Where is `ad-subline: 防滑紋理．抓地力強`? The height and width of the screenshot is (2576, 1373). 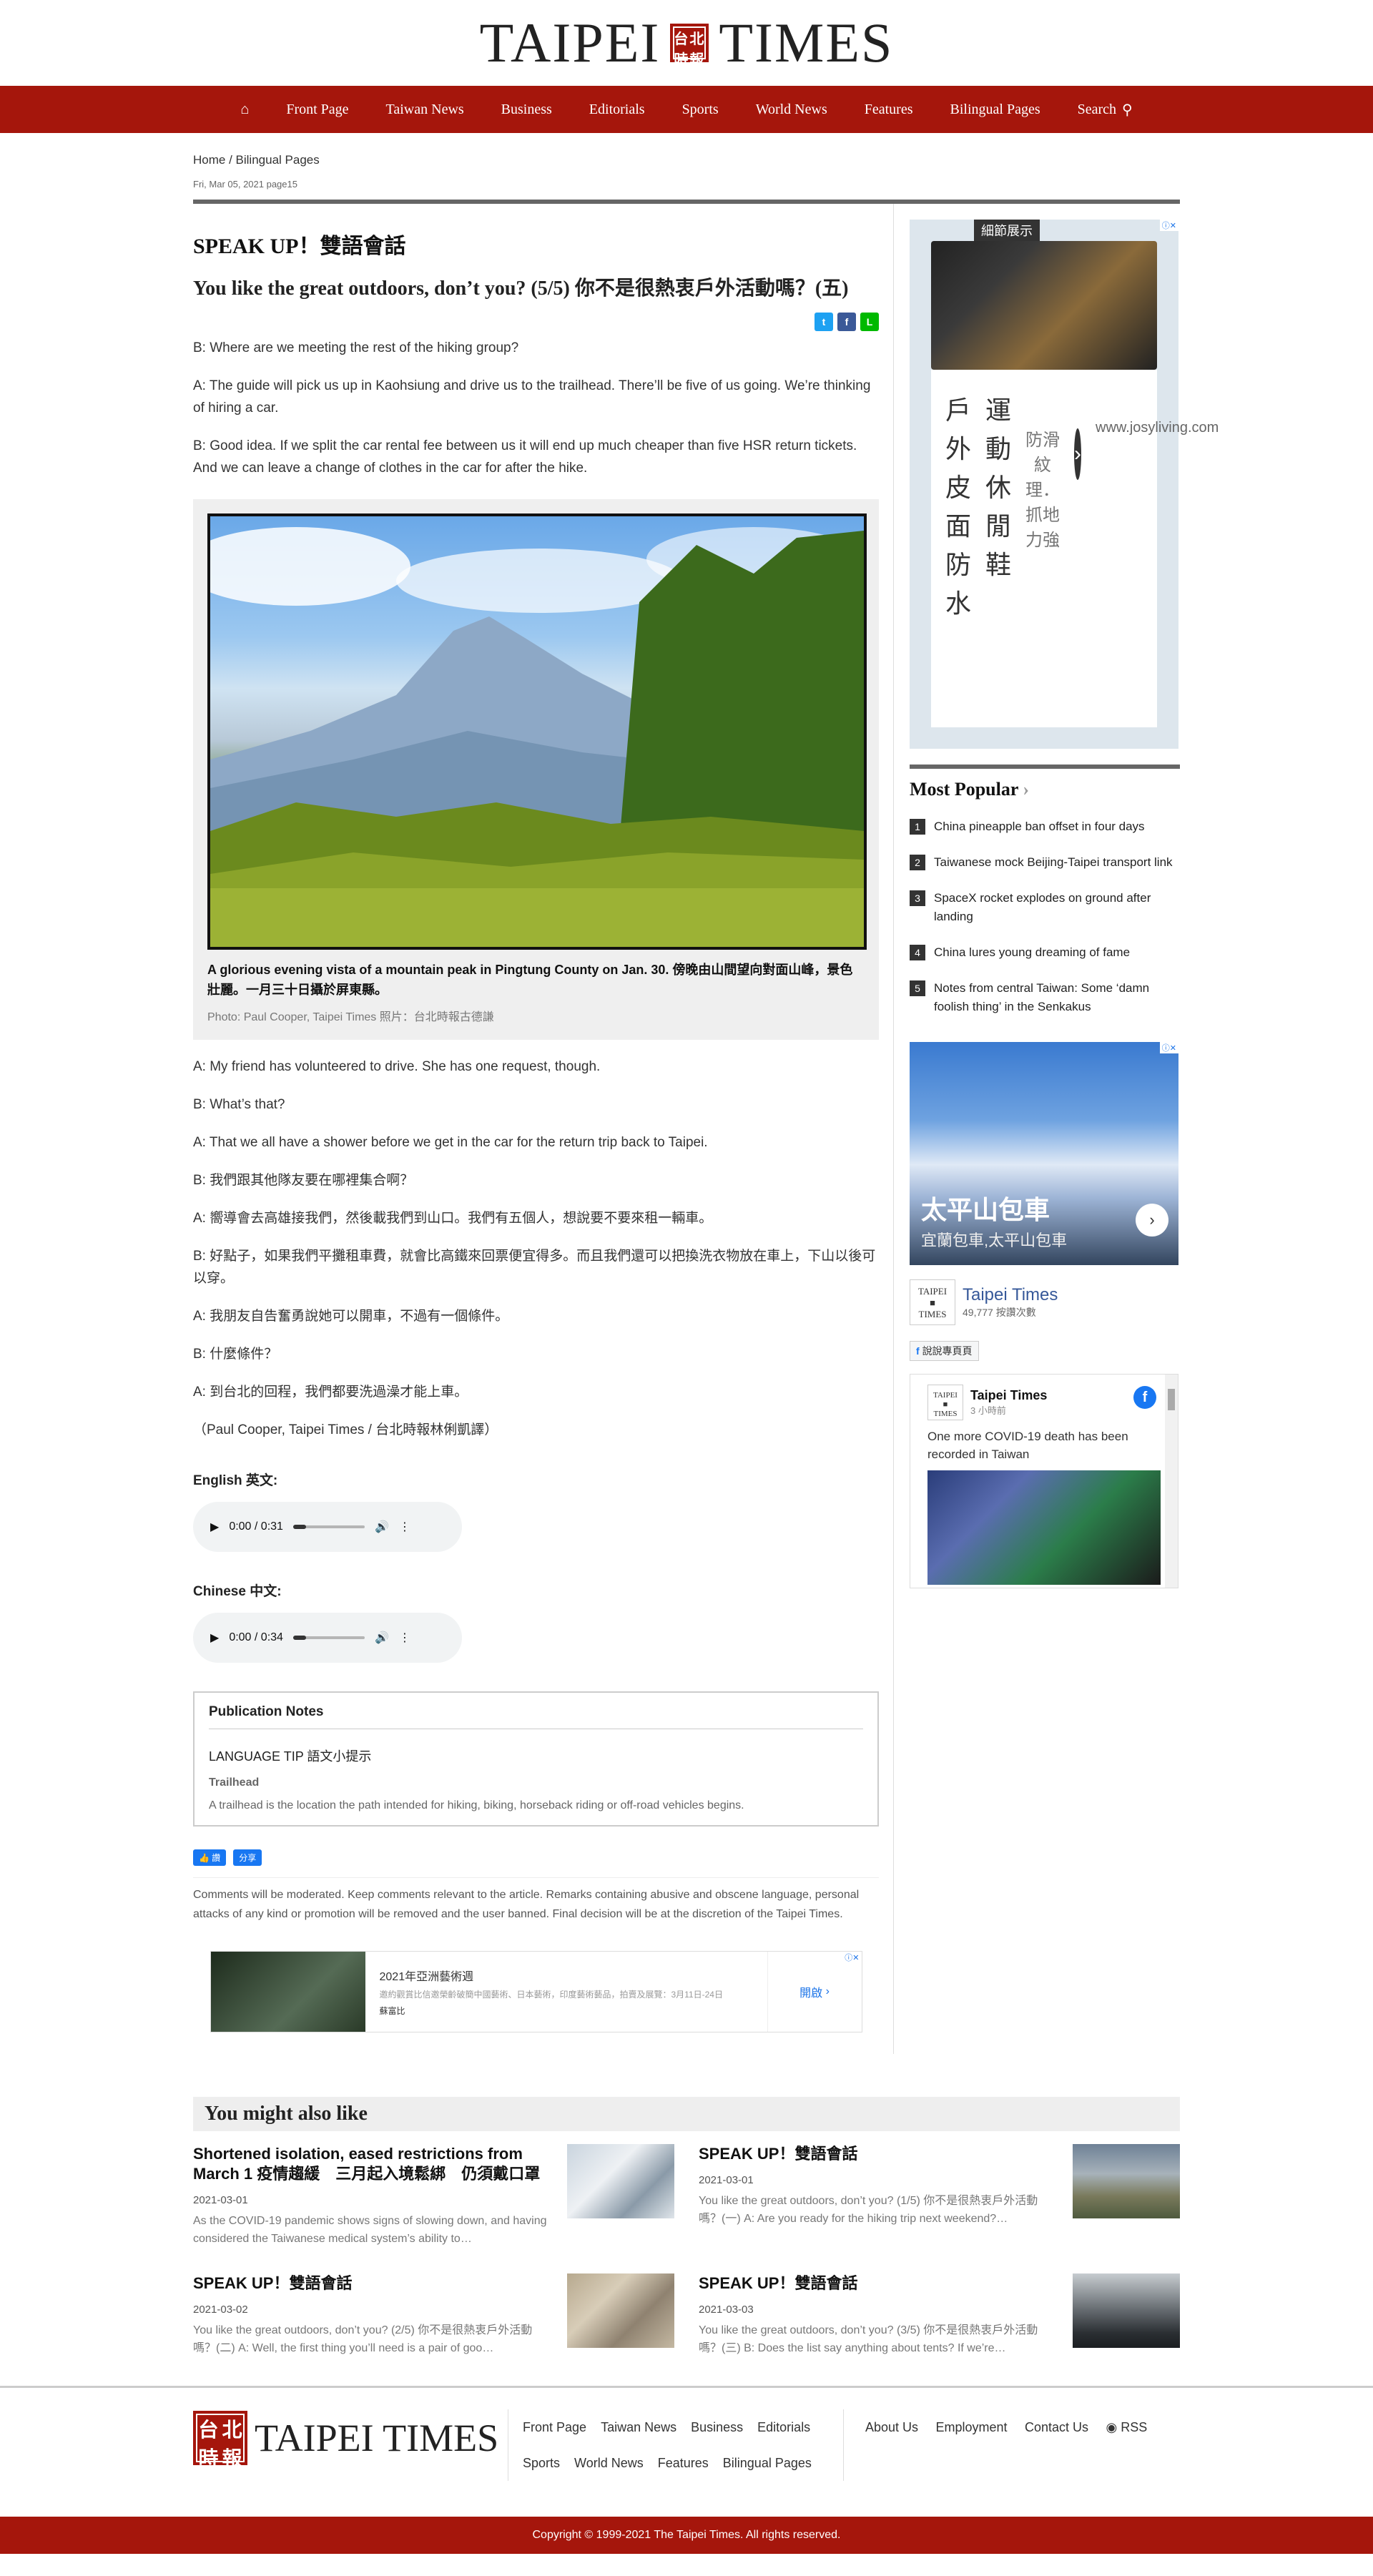 ad-subline: 防滑紋理．抓地力強 is located at coordinates (1042, 491).